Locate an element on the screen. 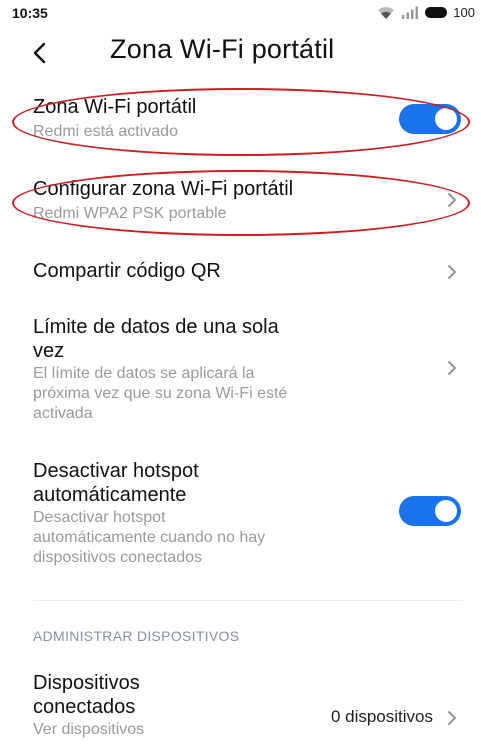 The image size is (481, 744). data-limit-subtitle-line1: El límite de datos se aplicará la is located at coordinates (144, 373).